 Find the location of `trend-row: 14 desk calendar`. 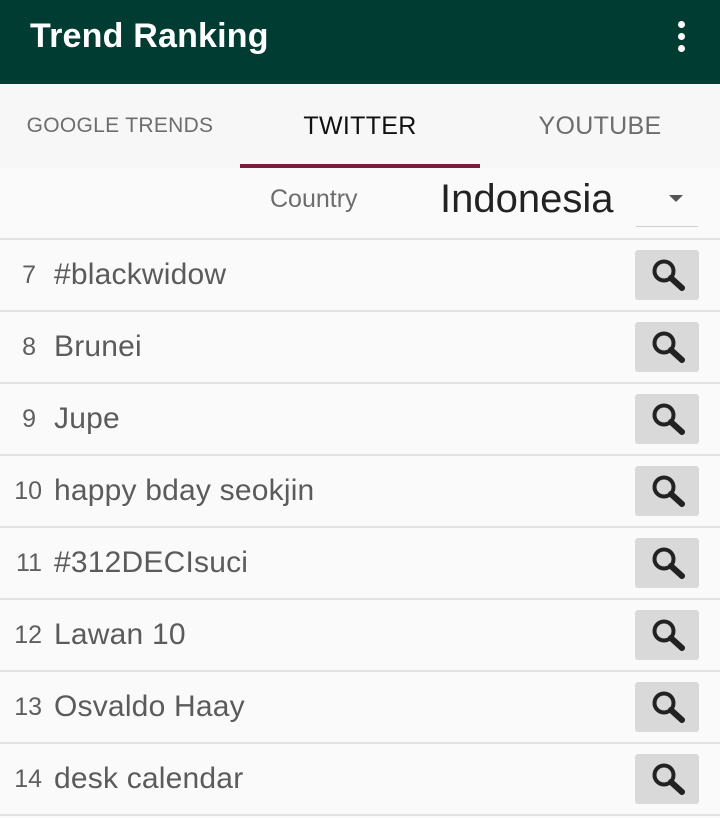

trend-row: 14 desk calendar is located at coordinates (360, 780).